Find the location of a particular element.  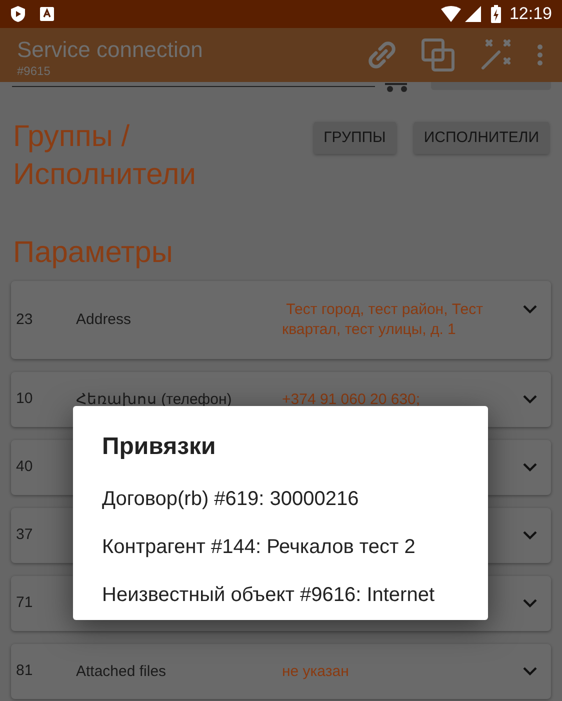

parameter-value: не указан is located at coordinates (316, 672).